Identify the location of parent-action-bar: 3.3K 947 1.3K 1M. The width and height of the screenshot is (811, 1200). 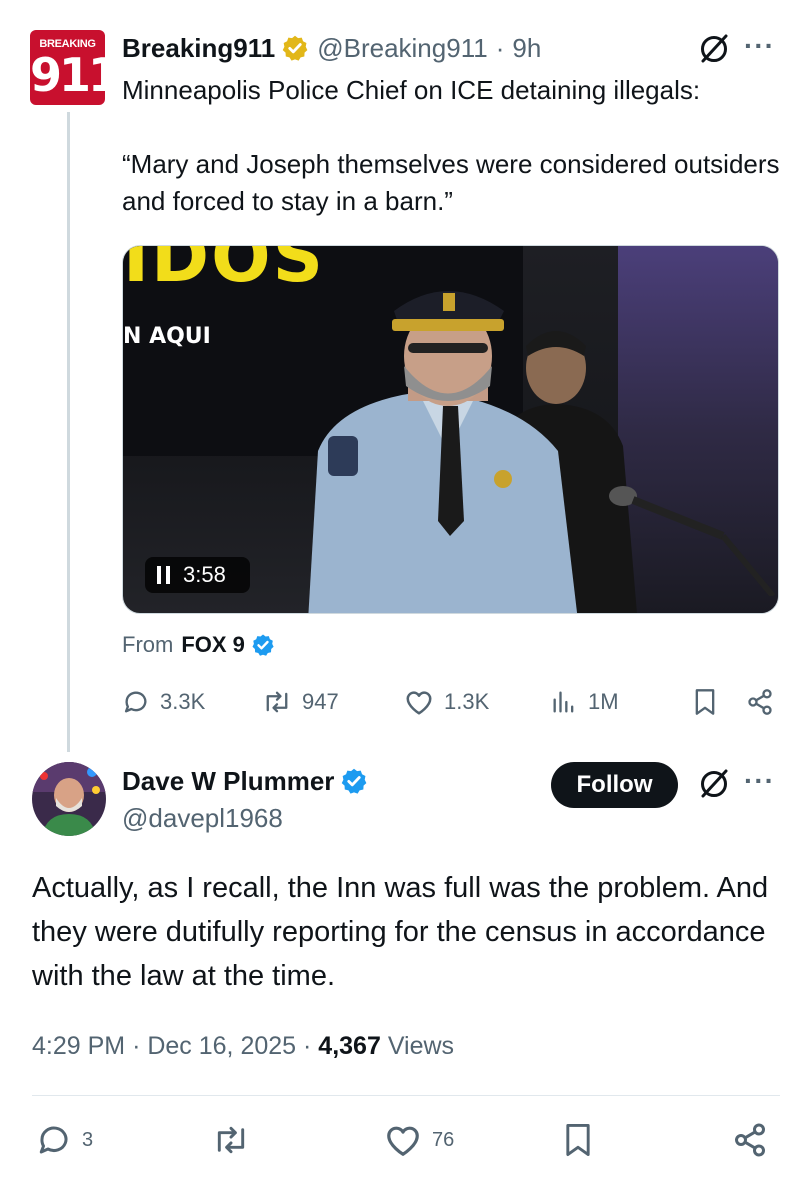
(452, 702).